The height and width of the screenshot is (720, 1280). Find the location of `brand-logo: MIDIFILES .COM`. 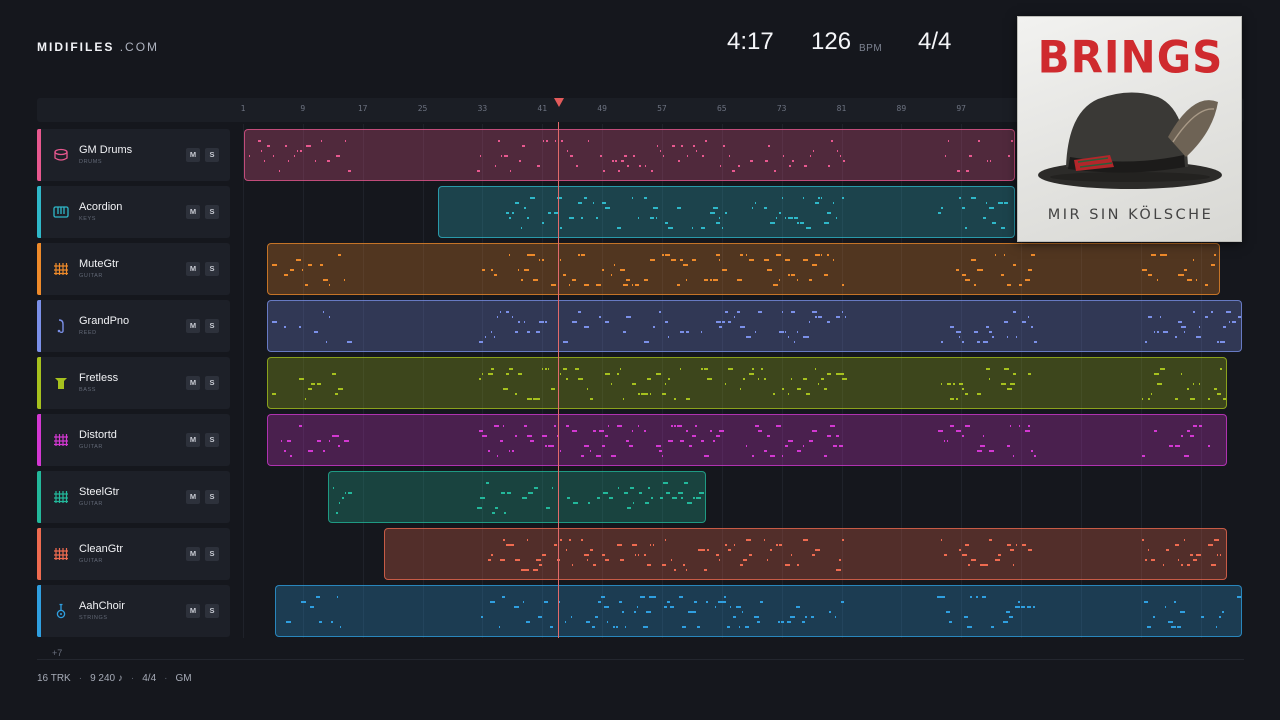

brand-logo: MIDIFILES .COM is located at coordinates (98, 47).